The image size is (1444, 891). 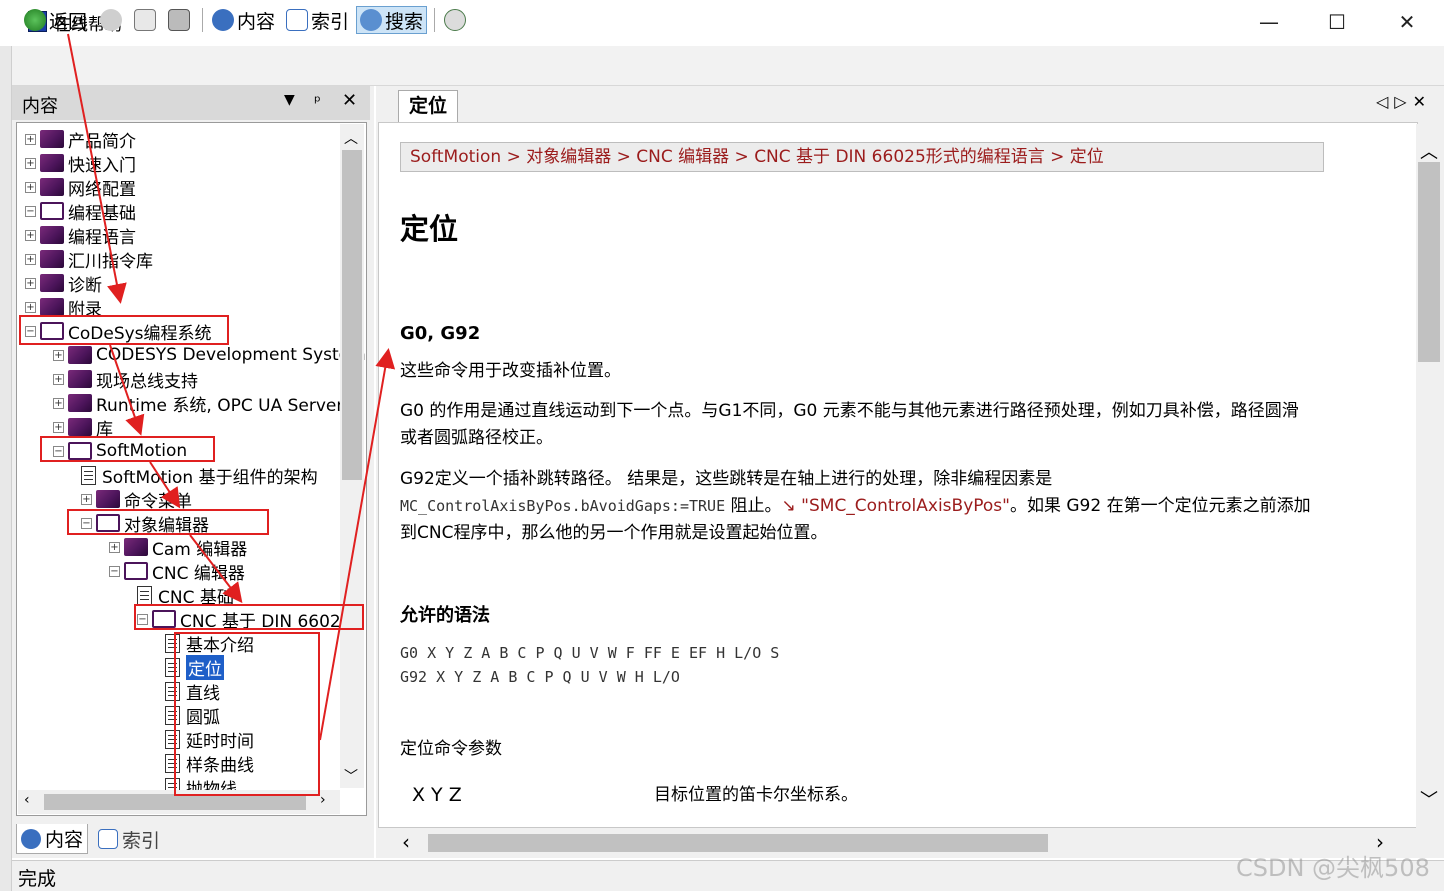 What do you see at coordinates (127, 390) in the screenshot?
I see `arrow-codesys-to-softmotion` at bounding box center [127, 390].